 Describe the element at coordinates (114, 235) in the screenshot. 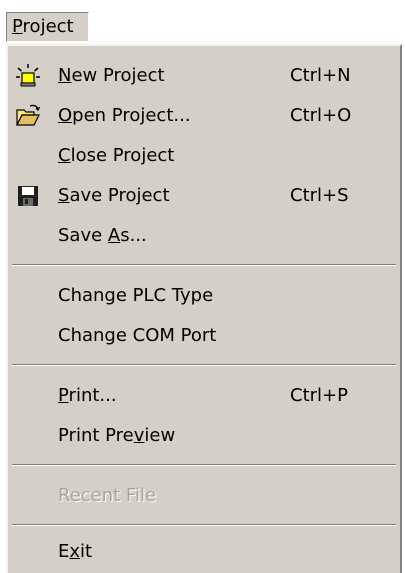

I see `label-accelerator: A` at that location.